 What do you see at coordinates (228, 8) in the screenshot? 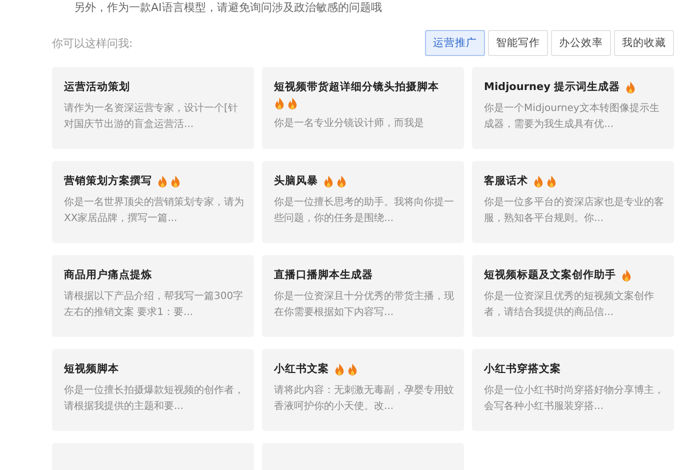
I see `notice-text: 另外，作为一款AI语言模型，请避免询问涉及政治敏感的问题哦` at bounding box center [228, 8].